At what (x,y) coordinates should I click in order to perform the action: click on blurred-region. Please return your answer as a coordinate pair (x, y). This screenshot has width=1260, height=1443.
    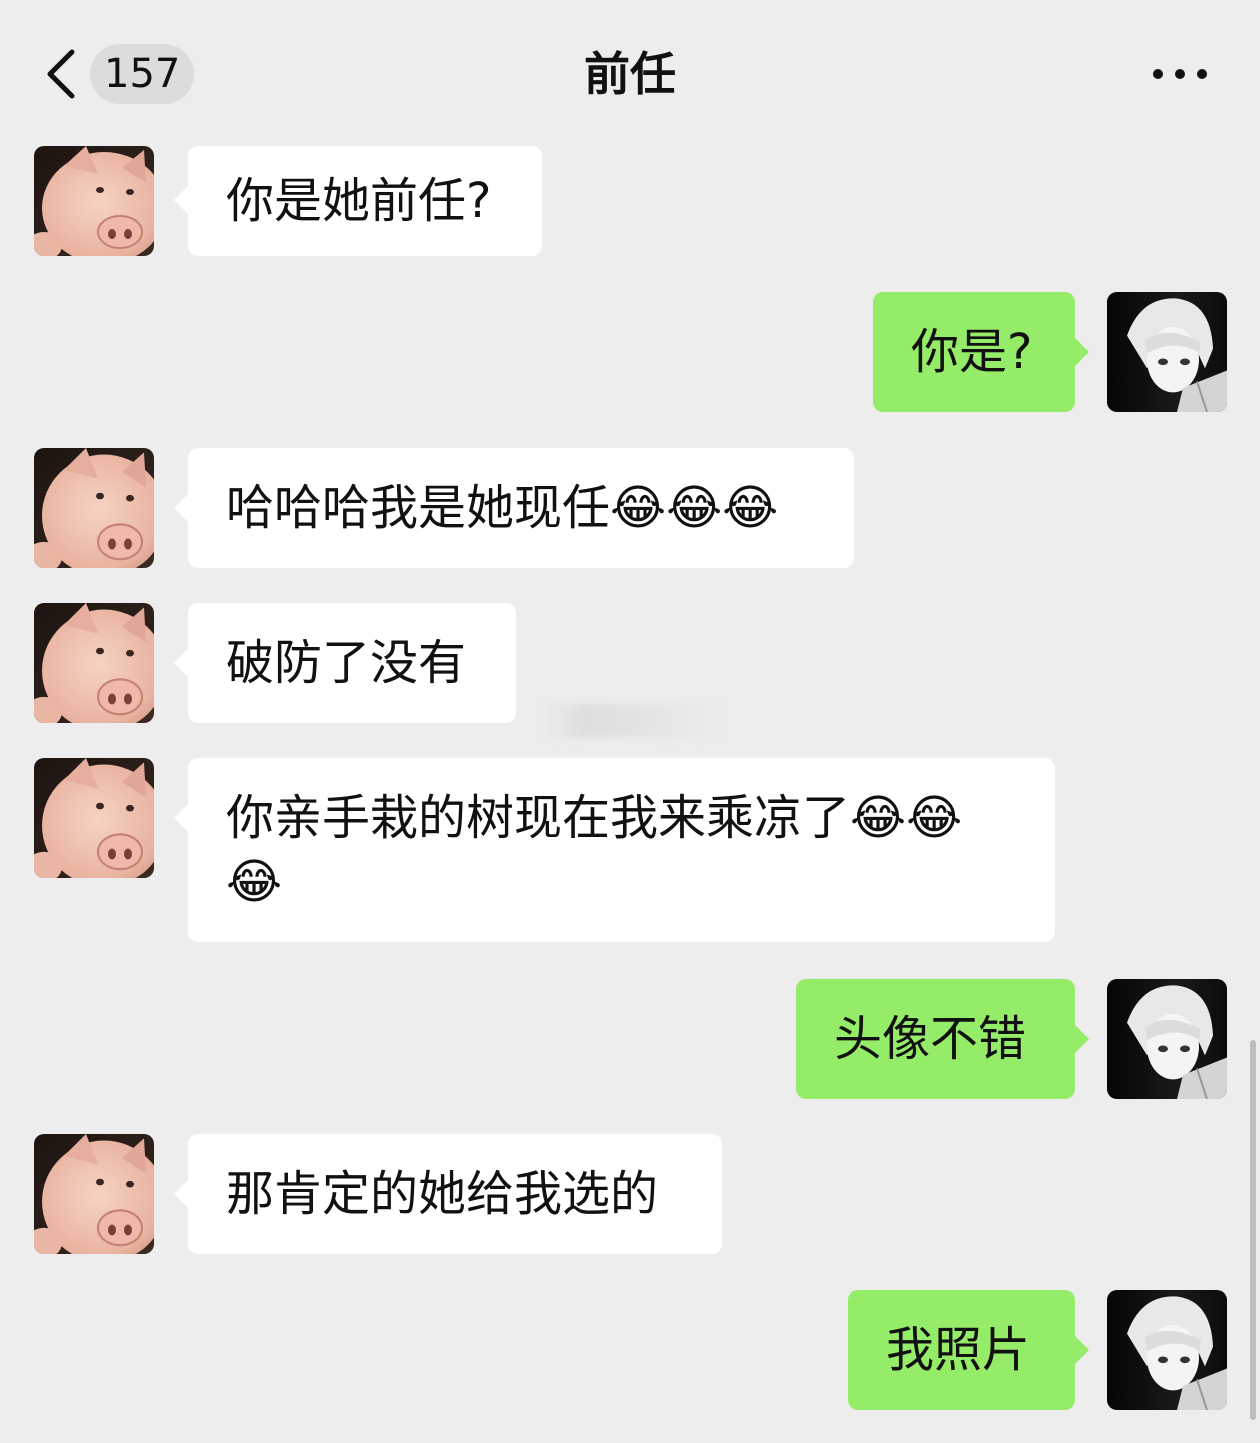
    Looking at the image, I should click on (630, 721).